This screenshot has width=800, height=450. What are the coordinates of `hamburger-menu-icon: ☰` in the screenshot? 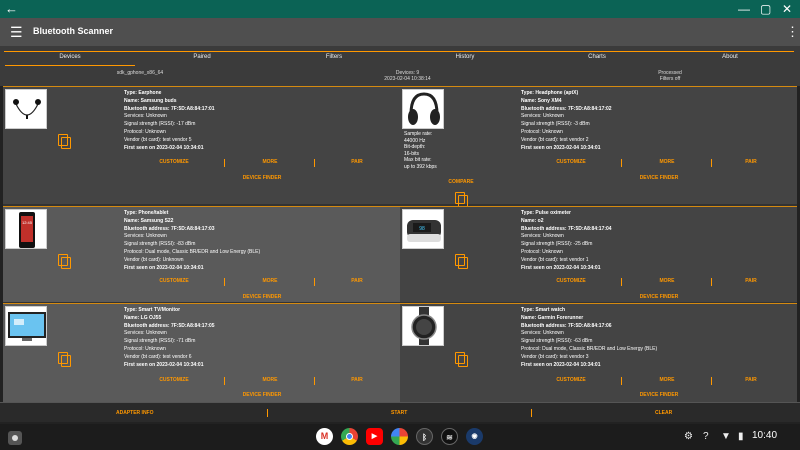 It's located at (16, 32).